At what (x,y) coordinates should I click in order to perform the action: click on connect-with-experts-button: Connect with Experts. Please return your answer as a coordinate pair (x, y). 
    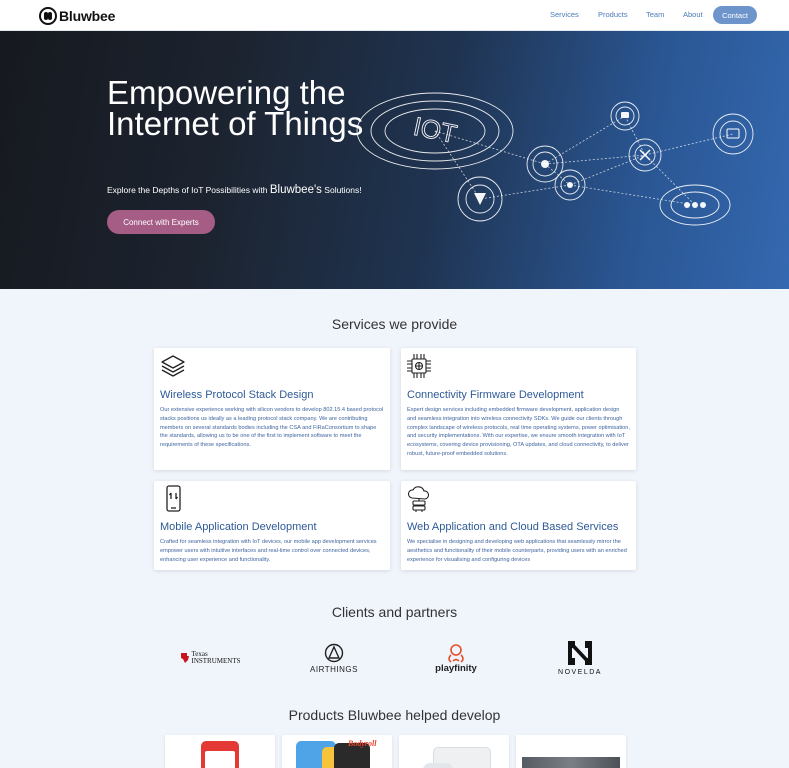
    Looking at the image, I should click on (161, 222).